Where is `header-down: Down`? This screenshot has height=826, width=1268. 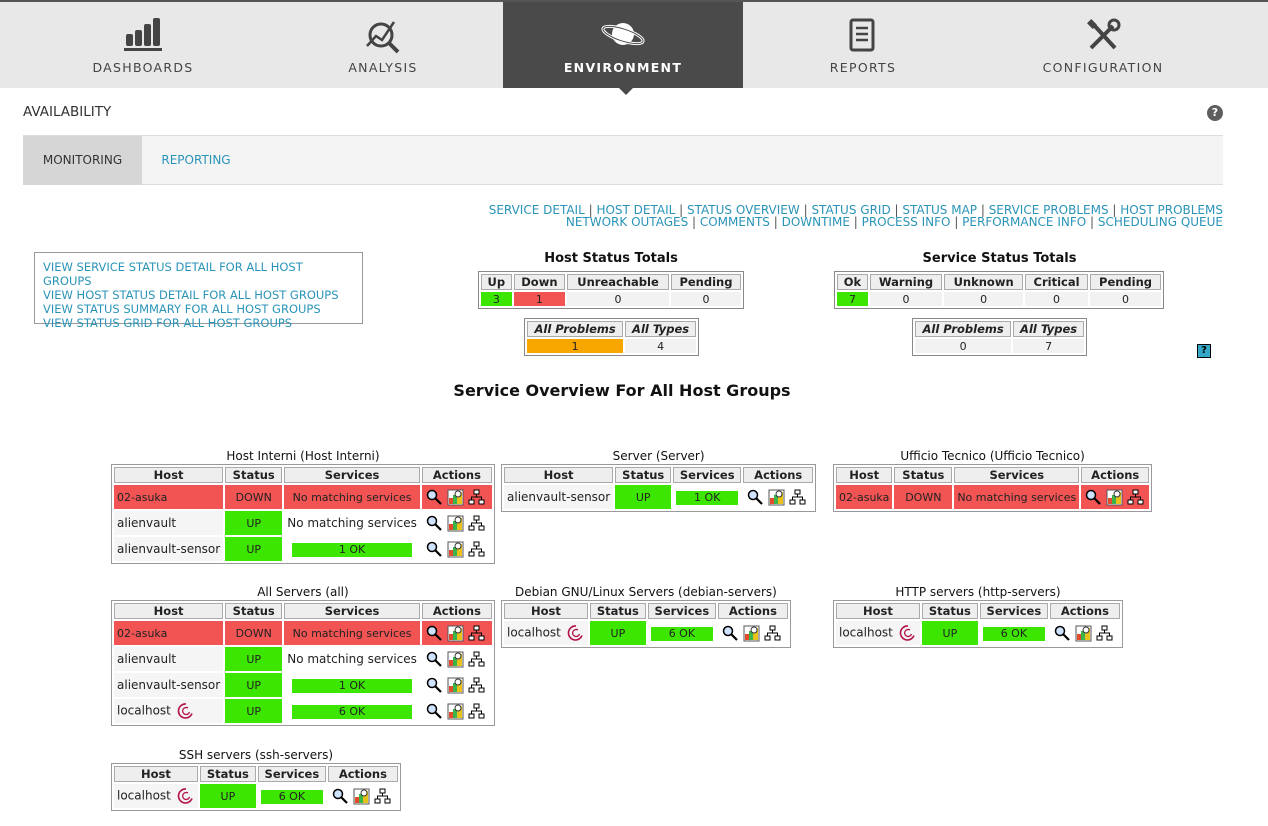
header-down: Down is located at coordinates (539, 282).